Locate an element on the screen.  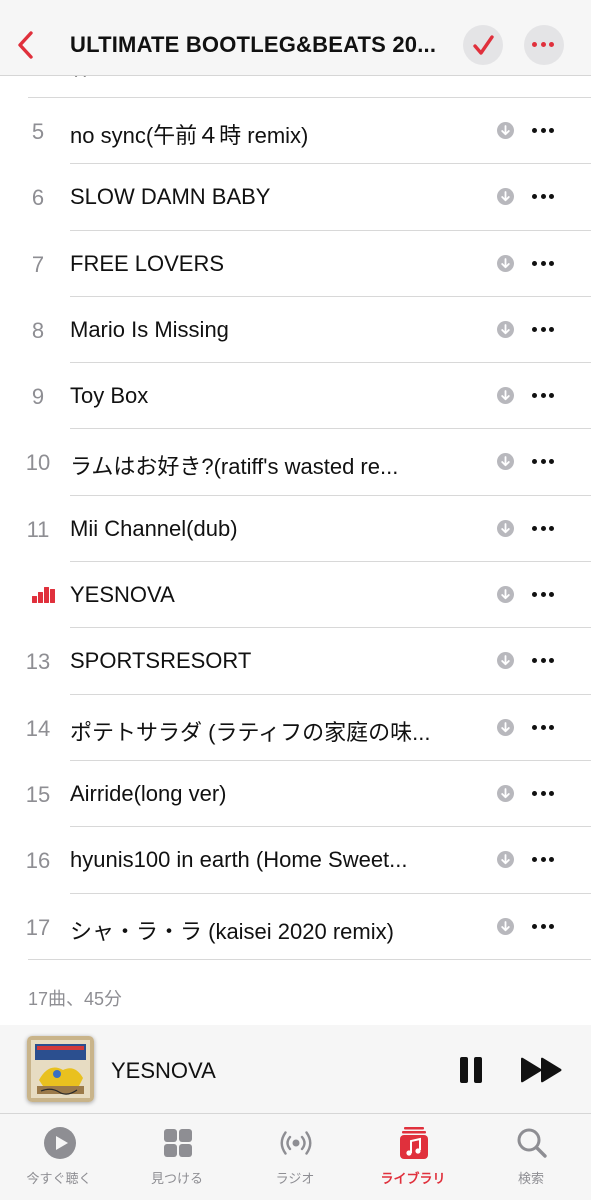
track-row: 12YESNOVA is located at coordinates (295, 595).